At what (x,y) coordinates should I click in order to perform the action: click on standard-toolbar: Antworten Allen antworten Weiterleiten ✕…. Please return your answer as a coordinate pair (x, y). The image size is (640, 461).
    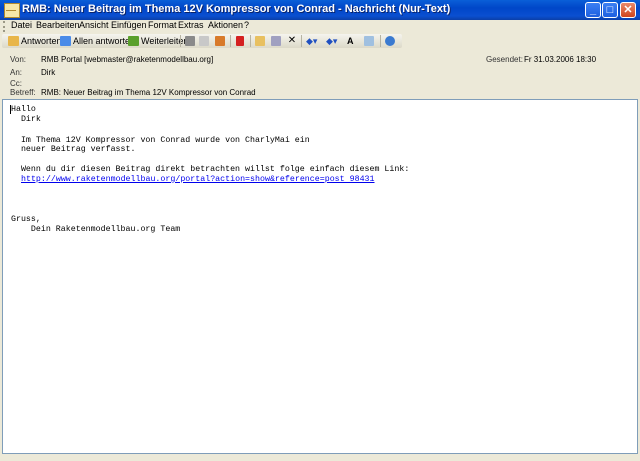
    Looking at the image, I should click on (202, 41).